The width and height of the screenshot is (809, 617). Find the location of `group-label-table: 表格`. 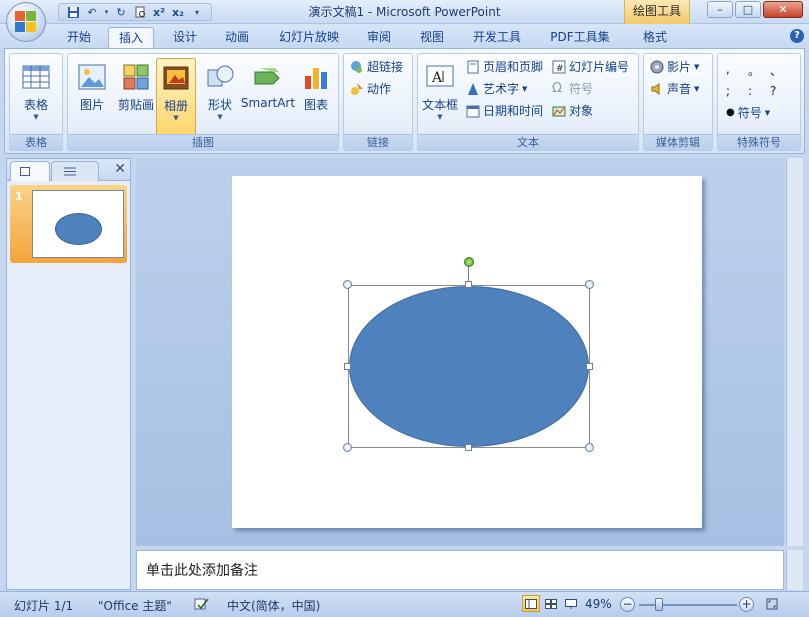

group-label-table: 表格 is located at coordinates (36, 142).